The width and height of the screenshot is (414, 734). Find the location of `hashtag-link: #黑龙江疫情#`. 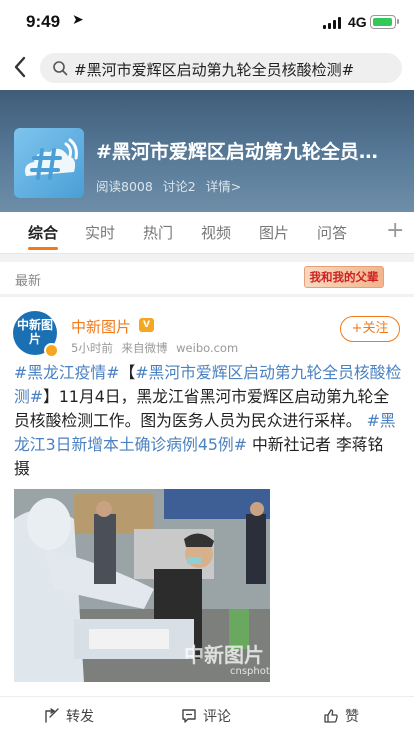

hashtag-link: #黑龙江疫情# is located at coordinates (66, 372).